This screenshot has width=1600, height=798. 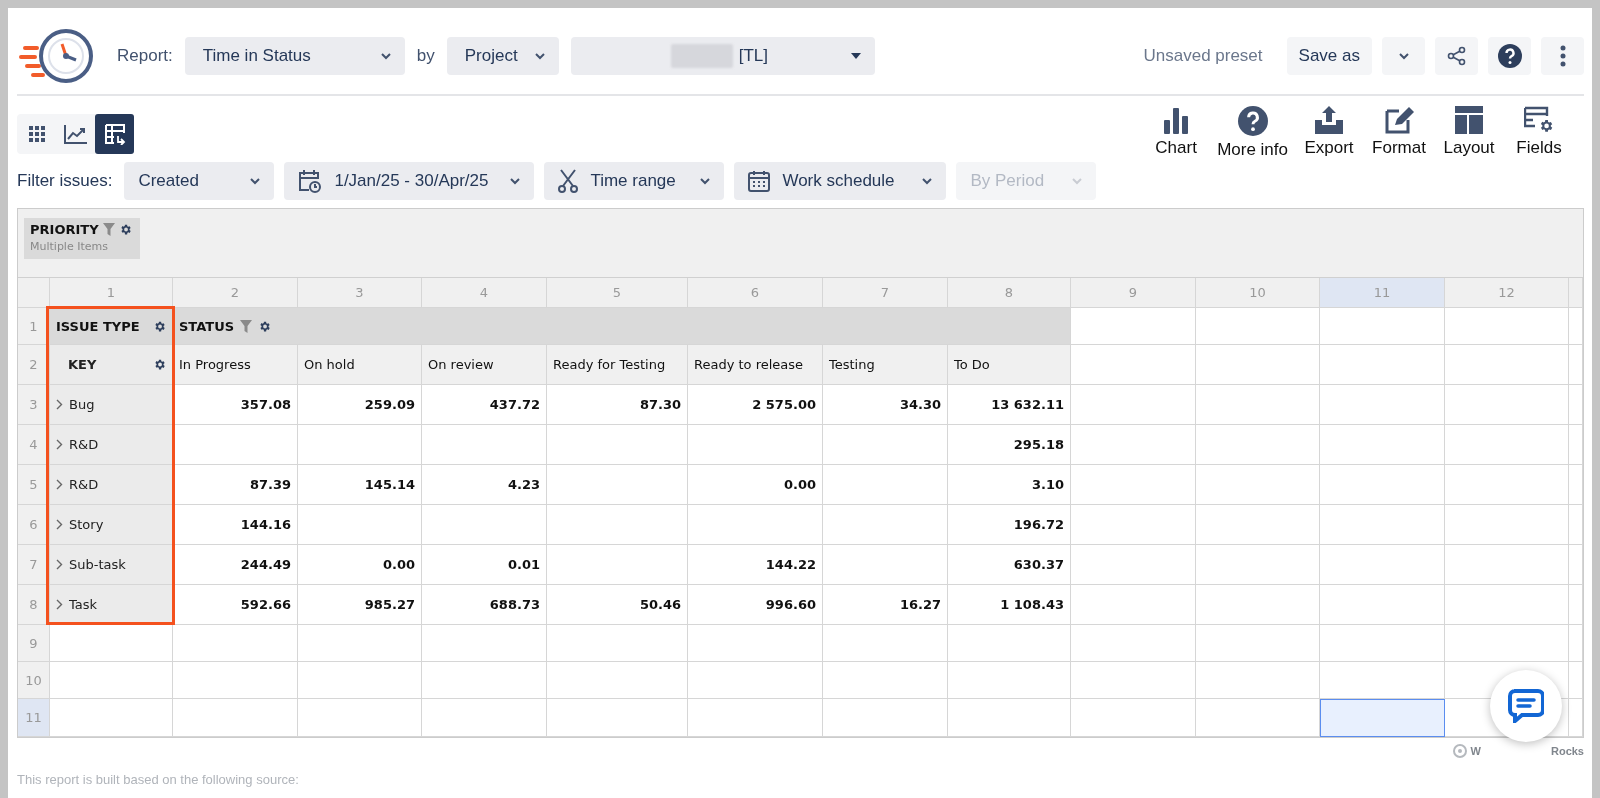 I want to click on table-cell: 437.72, so click(x=484, y=405).